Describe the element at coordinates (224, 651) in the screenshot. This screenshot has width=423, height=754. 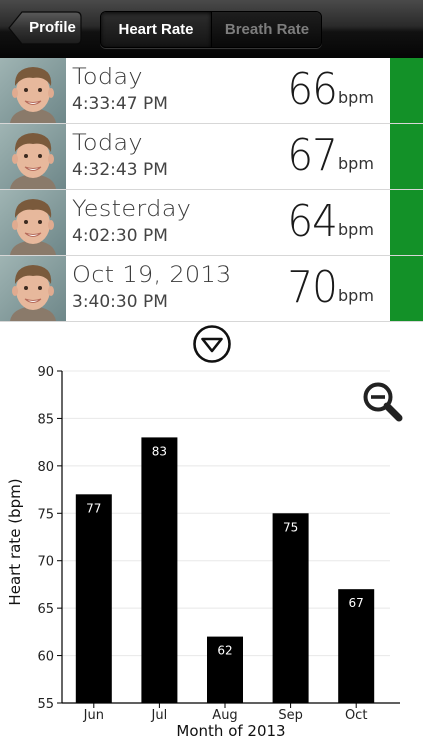
I see `bar-data-label: 62` at that location.